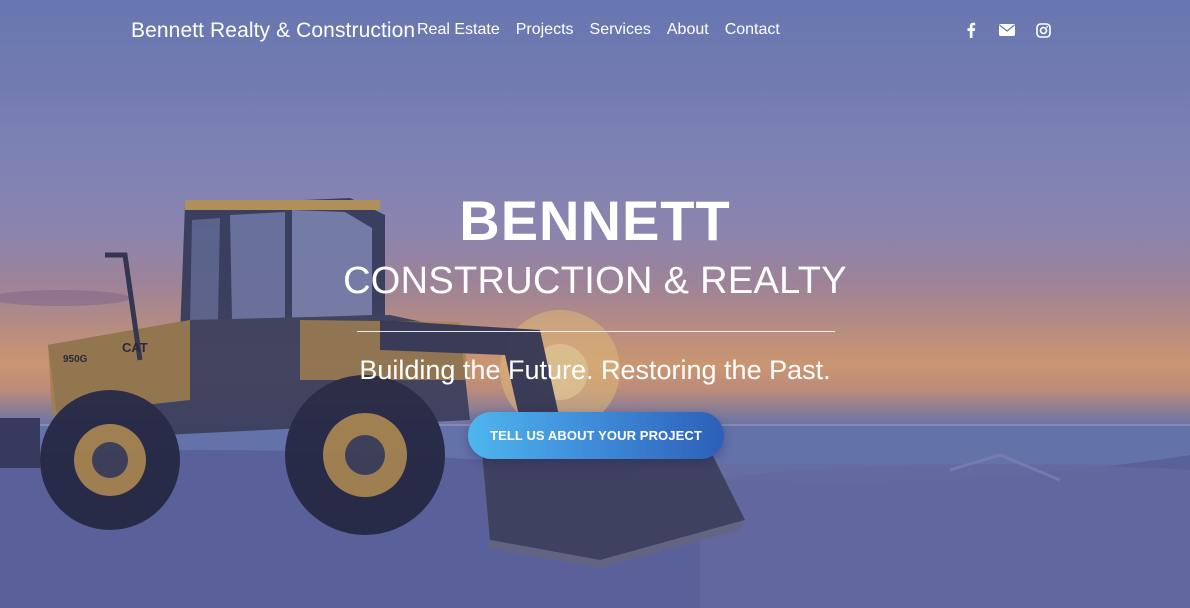  I want to click on nav-link-projects: Projects, so click(545, 30).